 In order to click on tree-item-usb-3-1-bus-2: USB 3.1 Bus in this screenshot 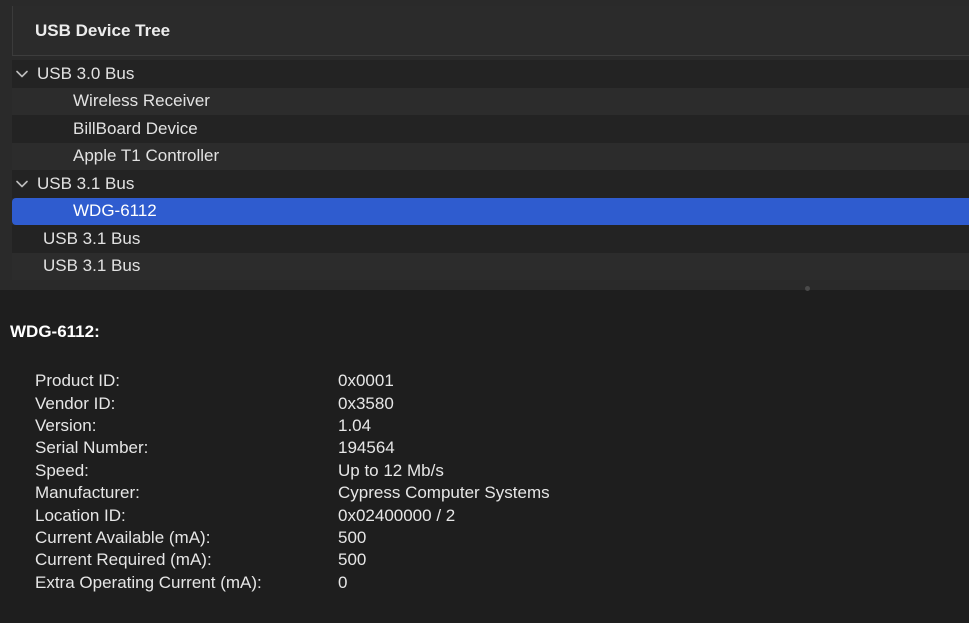, I will do `click(490, 239)`.